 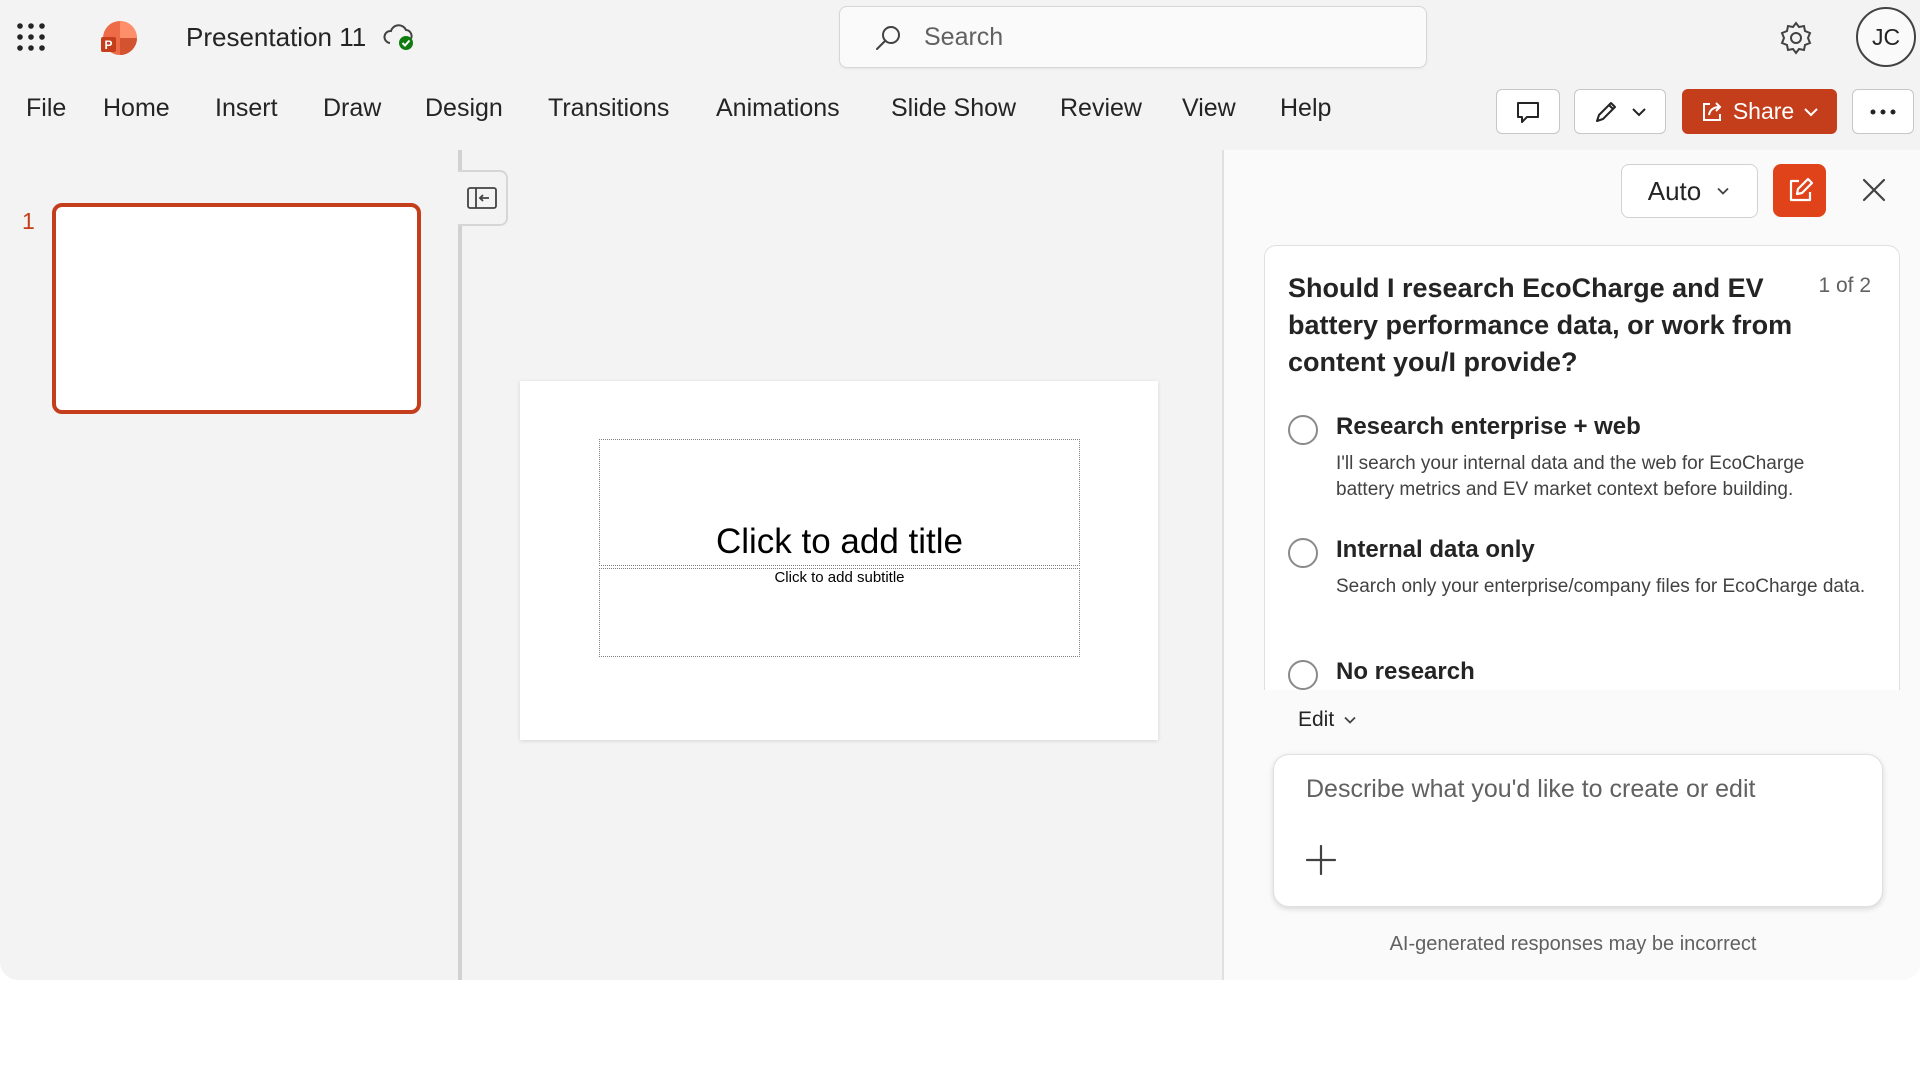 I want to click on title-bar: P Presentation 11 Search JC, so click(x=960, y=38).